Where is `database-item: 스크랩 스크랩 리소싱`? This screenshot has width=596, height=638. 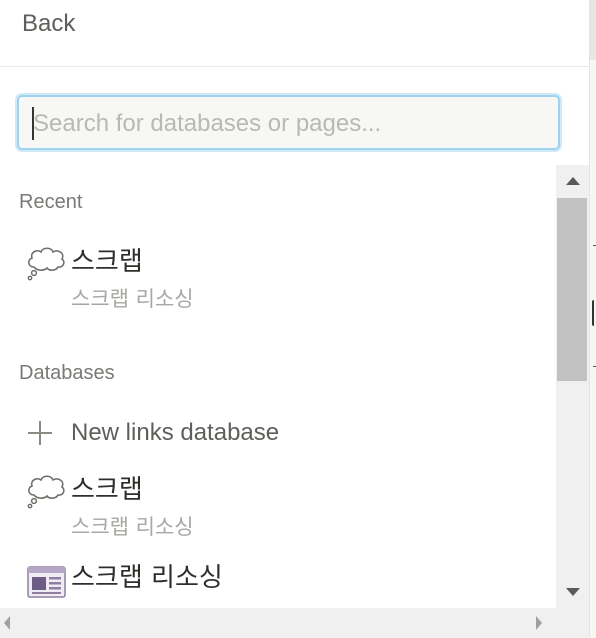 database-item: 스크랩 스크랩 리소싱 is located at coordinates (278, 505).